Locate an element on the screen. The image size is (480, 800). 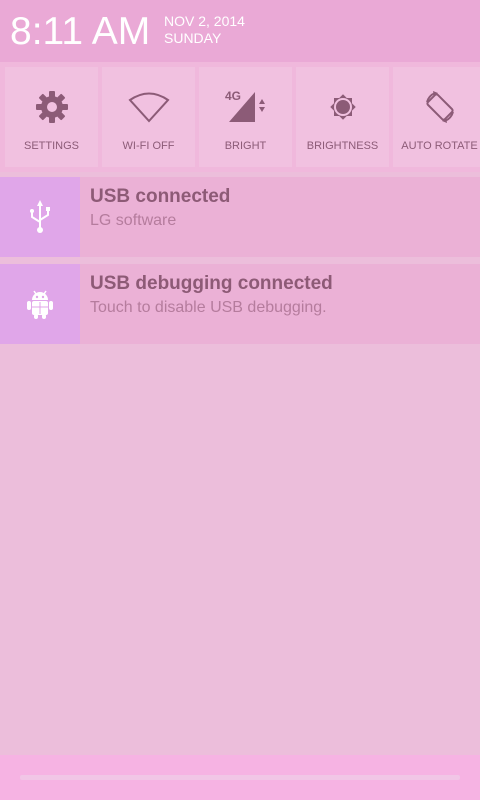
bottom-drag-bar is located at coordinates (240, 777).